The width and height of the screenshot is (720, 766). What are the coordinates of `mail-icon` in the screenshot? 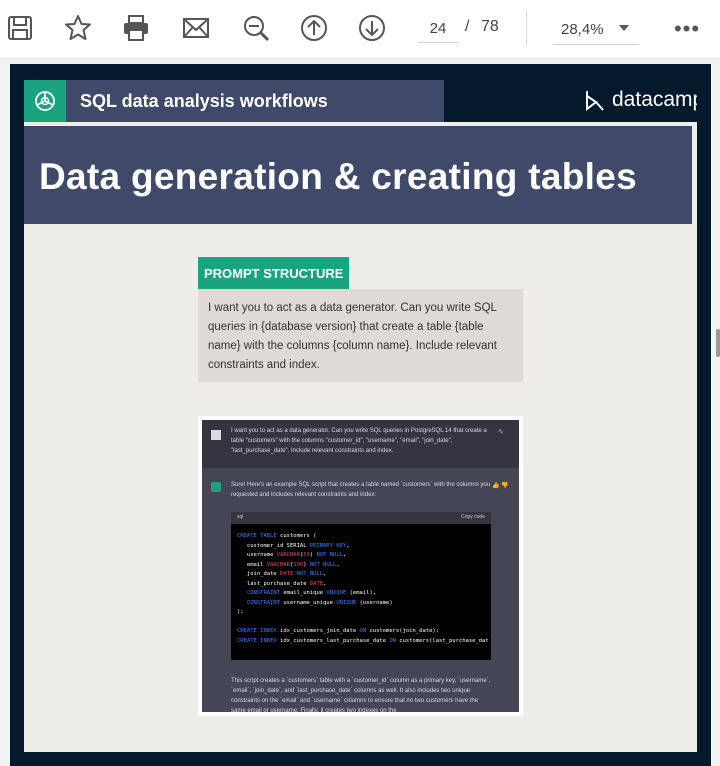 It's located at (196, 28).